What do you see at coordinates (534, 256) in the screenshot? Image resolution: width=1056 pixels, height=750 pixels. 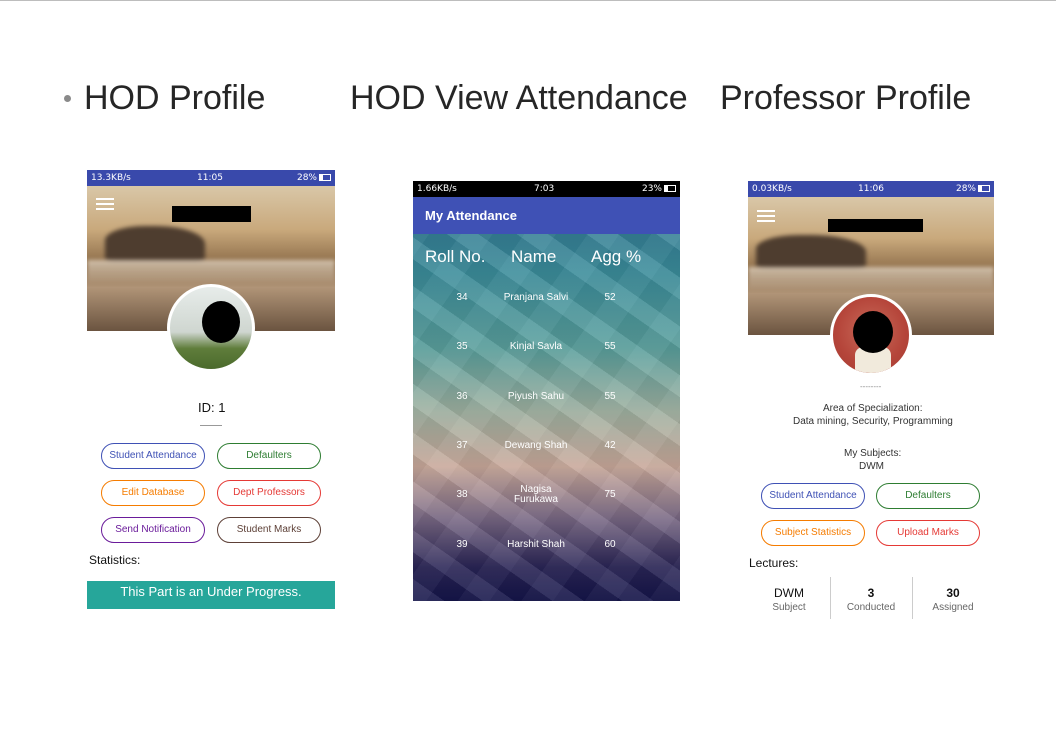 I see `col-header-name: Name` at bounding box center [534, 256].